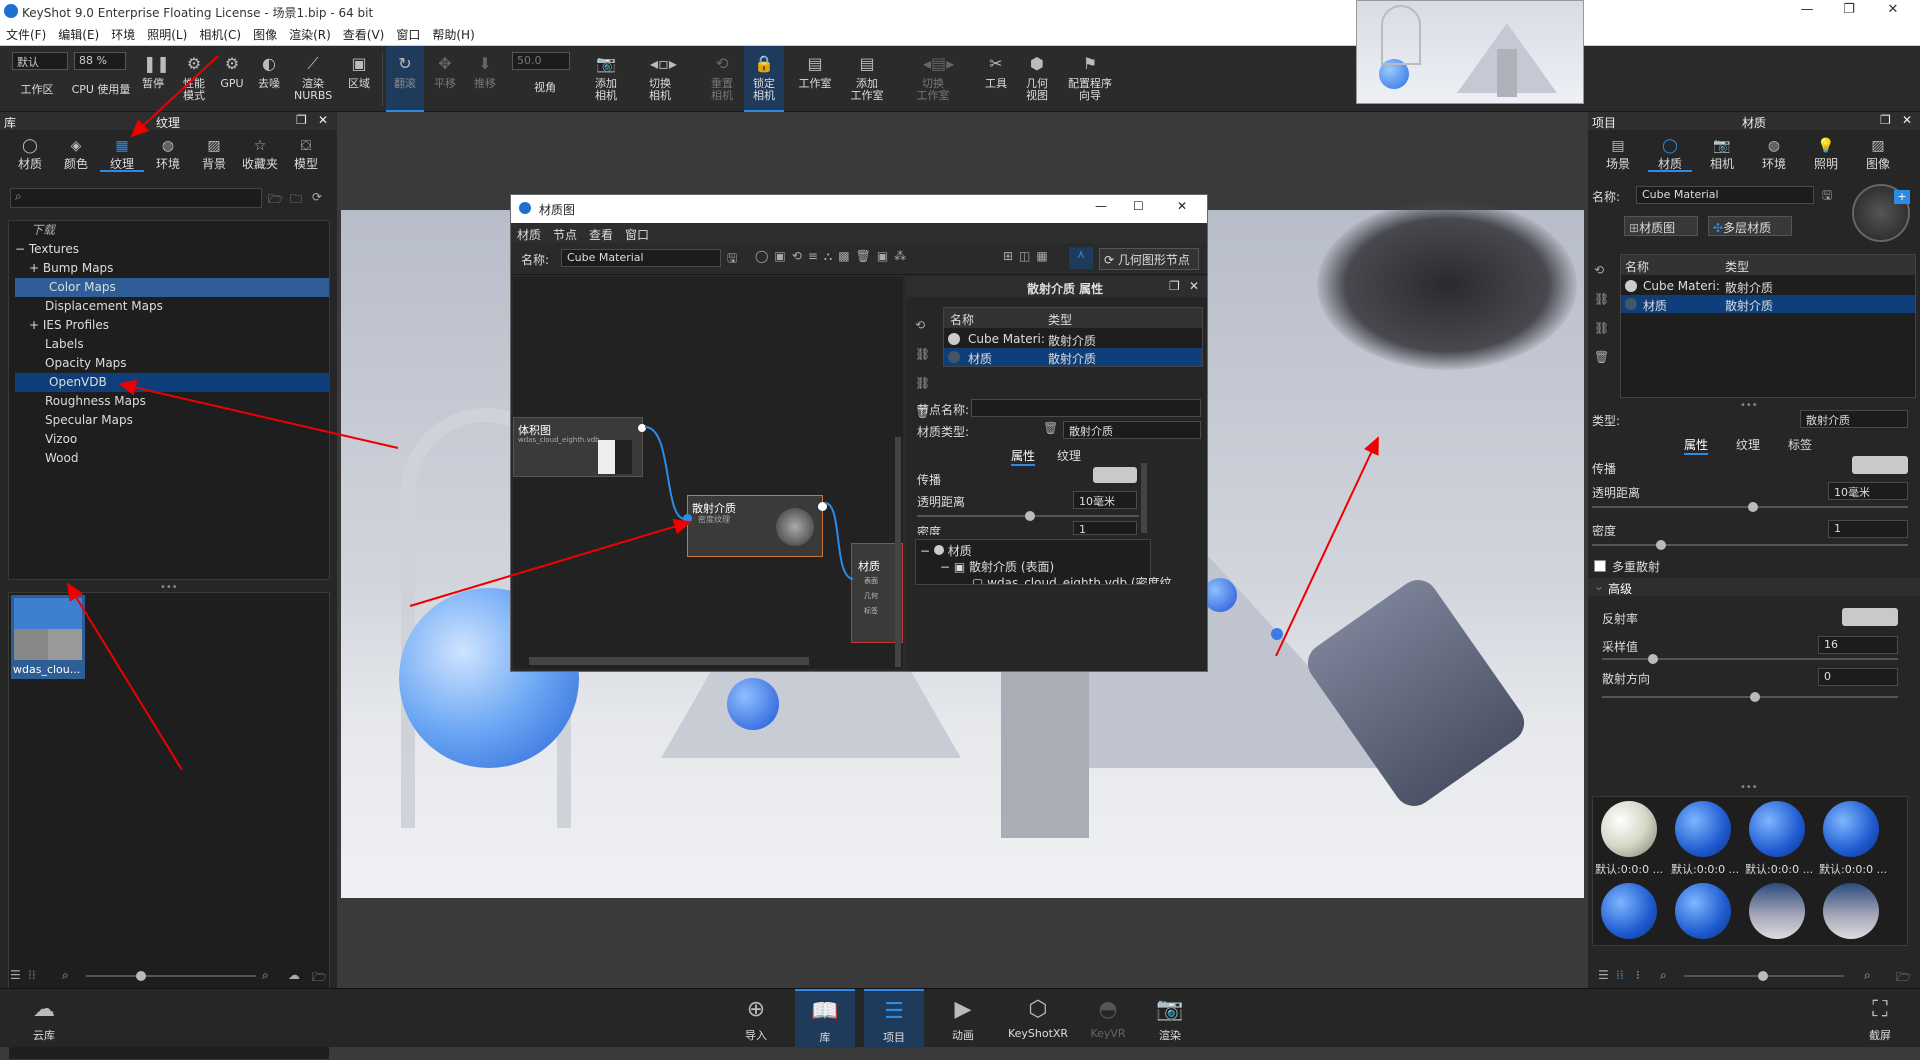 The width and height of the screenshot is (1920, 1060). Describe the element at coordinates (1105, 528) in the screenshot. I see `density-input: 1` at that location.